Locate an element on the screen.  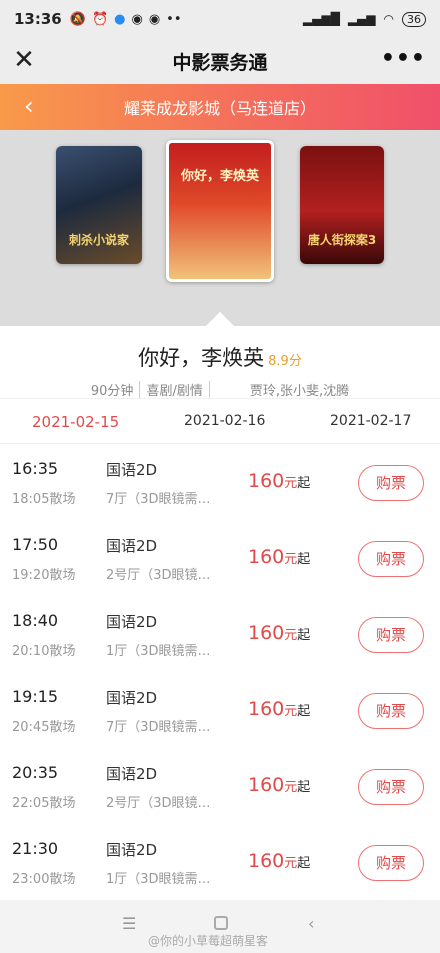
movie-poster: 刺杀小说家 is located at coordinates (99, 205).